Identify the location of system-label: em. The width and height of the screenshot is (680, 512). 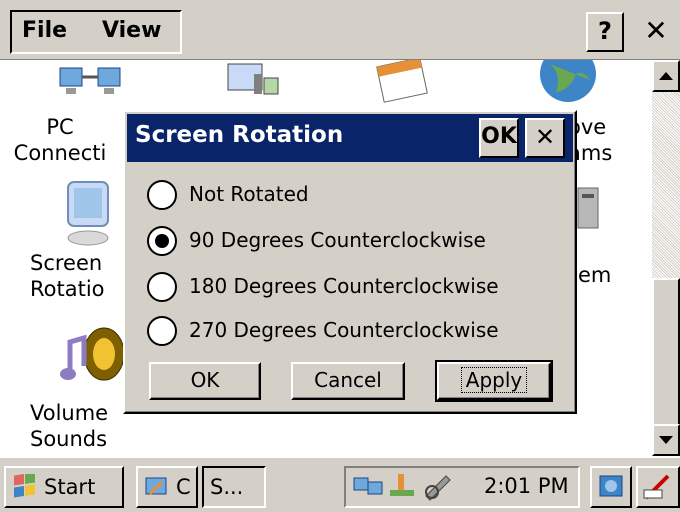
(603, 275).